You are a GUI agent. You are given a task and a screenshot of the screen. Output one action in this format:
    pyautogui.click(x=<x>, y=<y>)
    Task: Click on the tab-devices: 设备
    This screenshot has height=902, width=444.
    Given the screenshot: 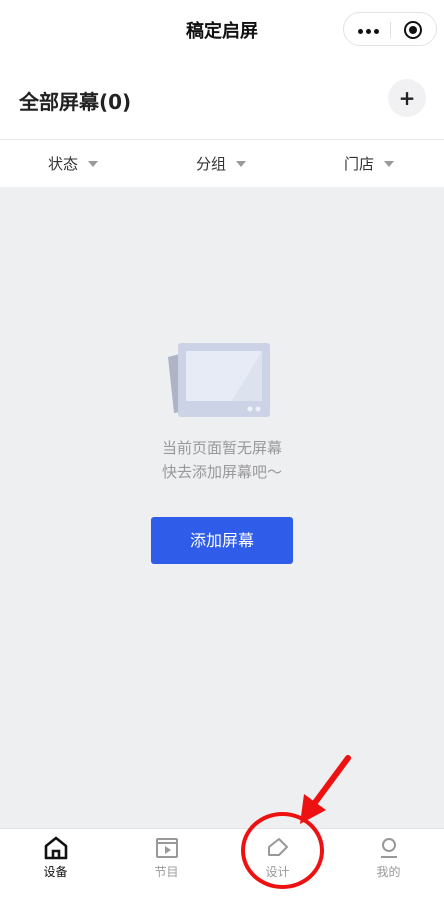 What is the action you would take?
    pyautogui.click(x=55, y=865)
    